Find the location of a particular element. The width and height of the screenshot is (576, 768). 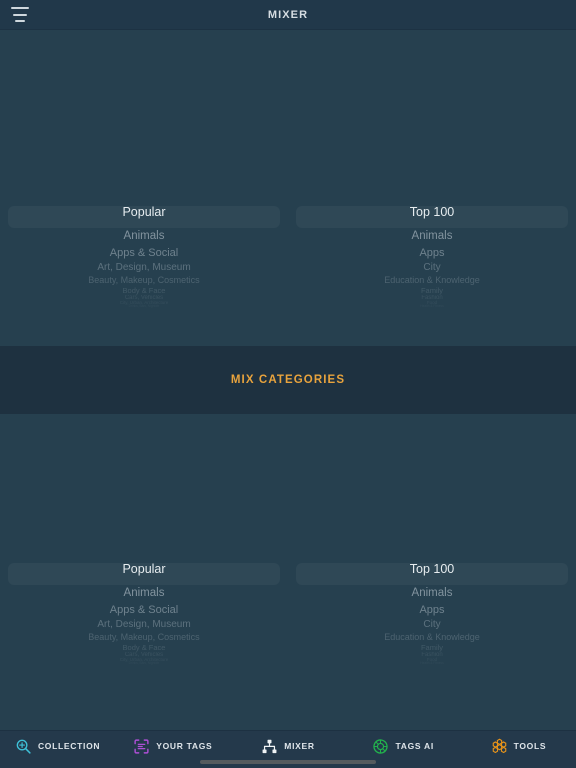

tab-collection: COLLECTION is located at coordinates (57, 746).